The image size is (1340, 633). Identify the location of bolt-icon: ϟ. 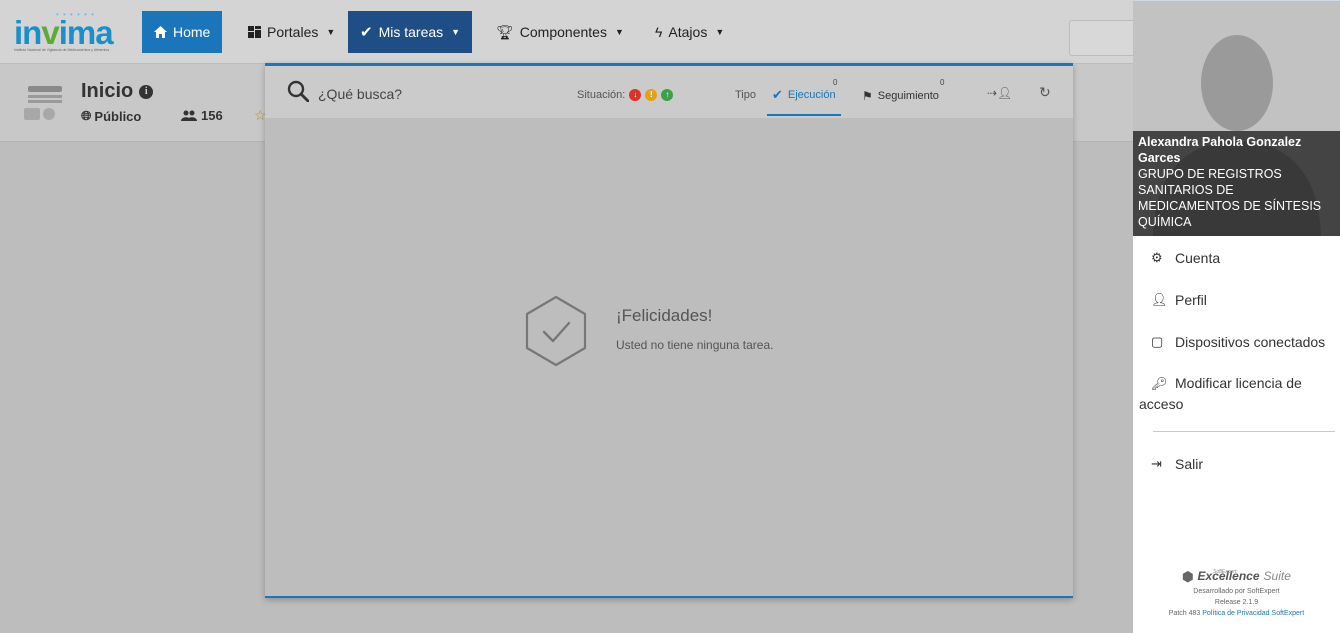
(659, 32).